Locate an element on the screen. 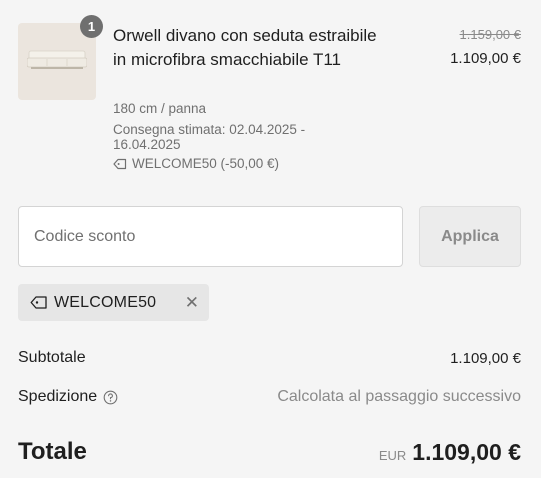  total-value-group: EUR 1.109,00 € is located at coordinates (450, 452).